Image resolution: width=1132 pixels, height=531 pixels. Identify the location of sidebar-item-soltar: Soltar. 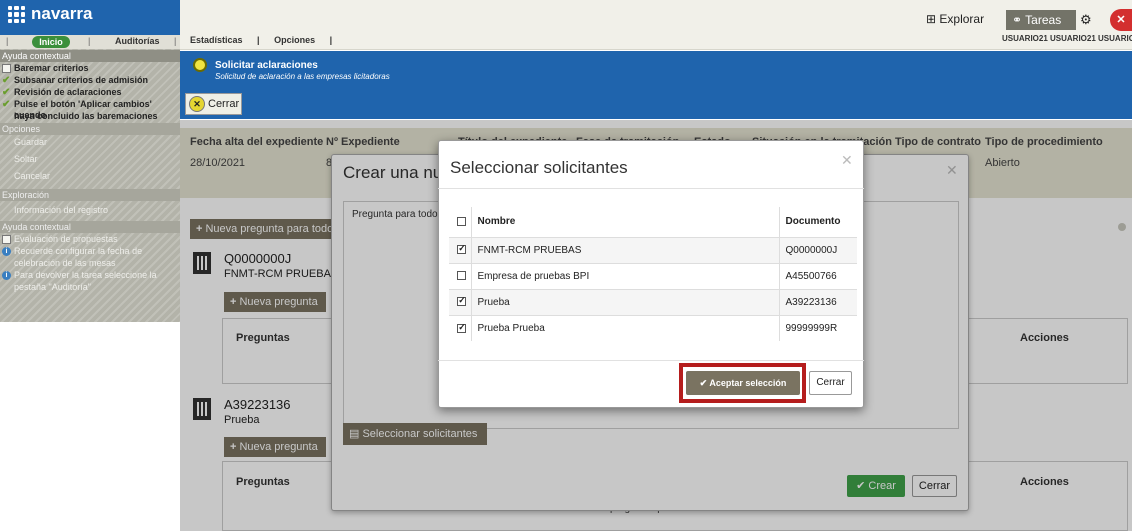
(90, 159).